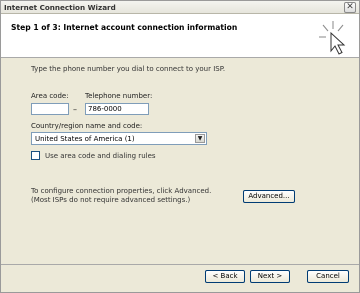  Describe the element at coordinates (225, 276) in the screenshot. I see `back-button: < Back` at that location.